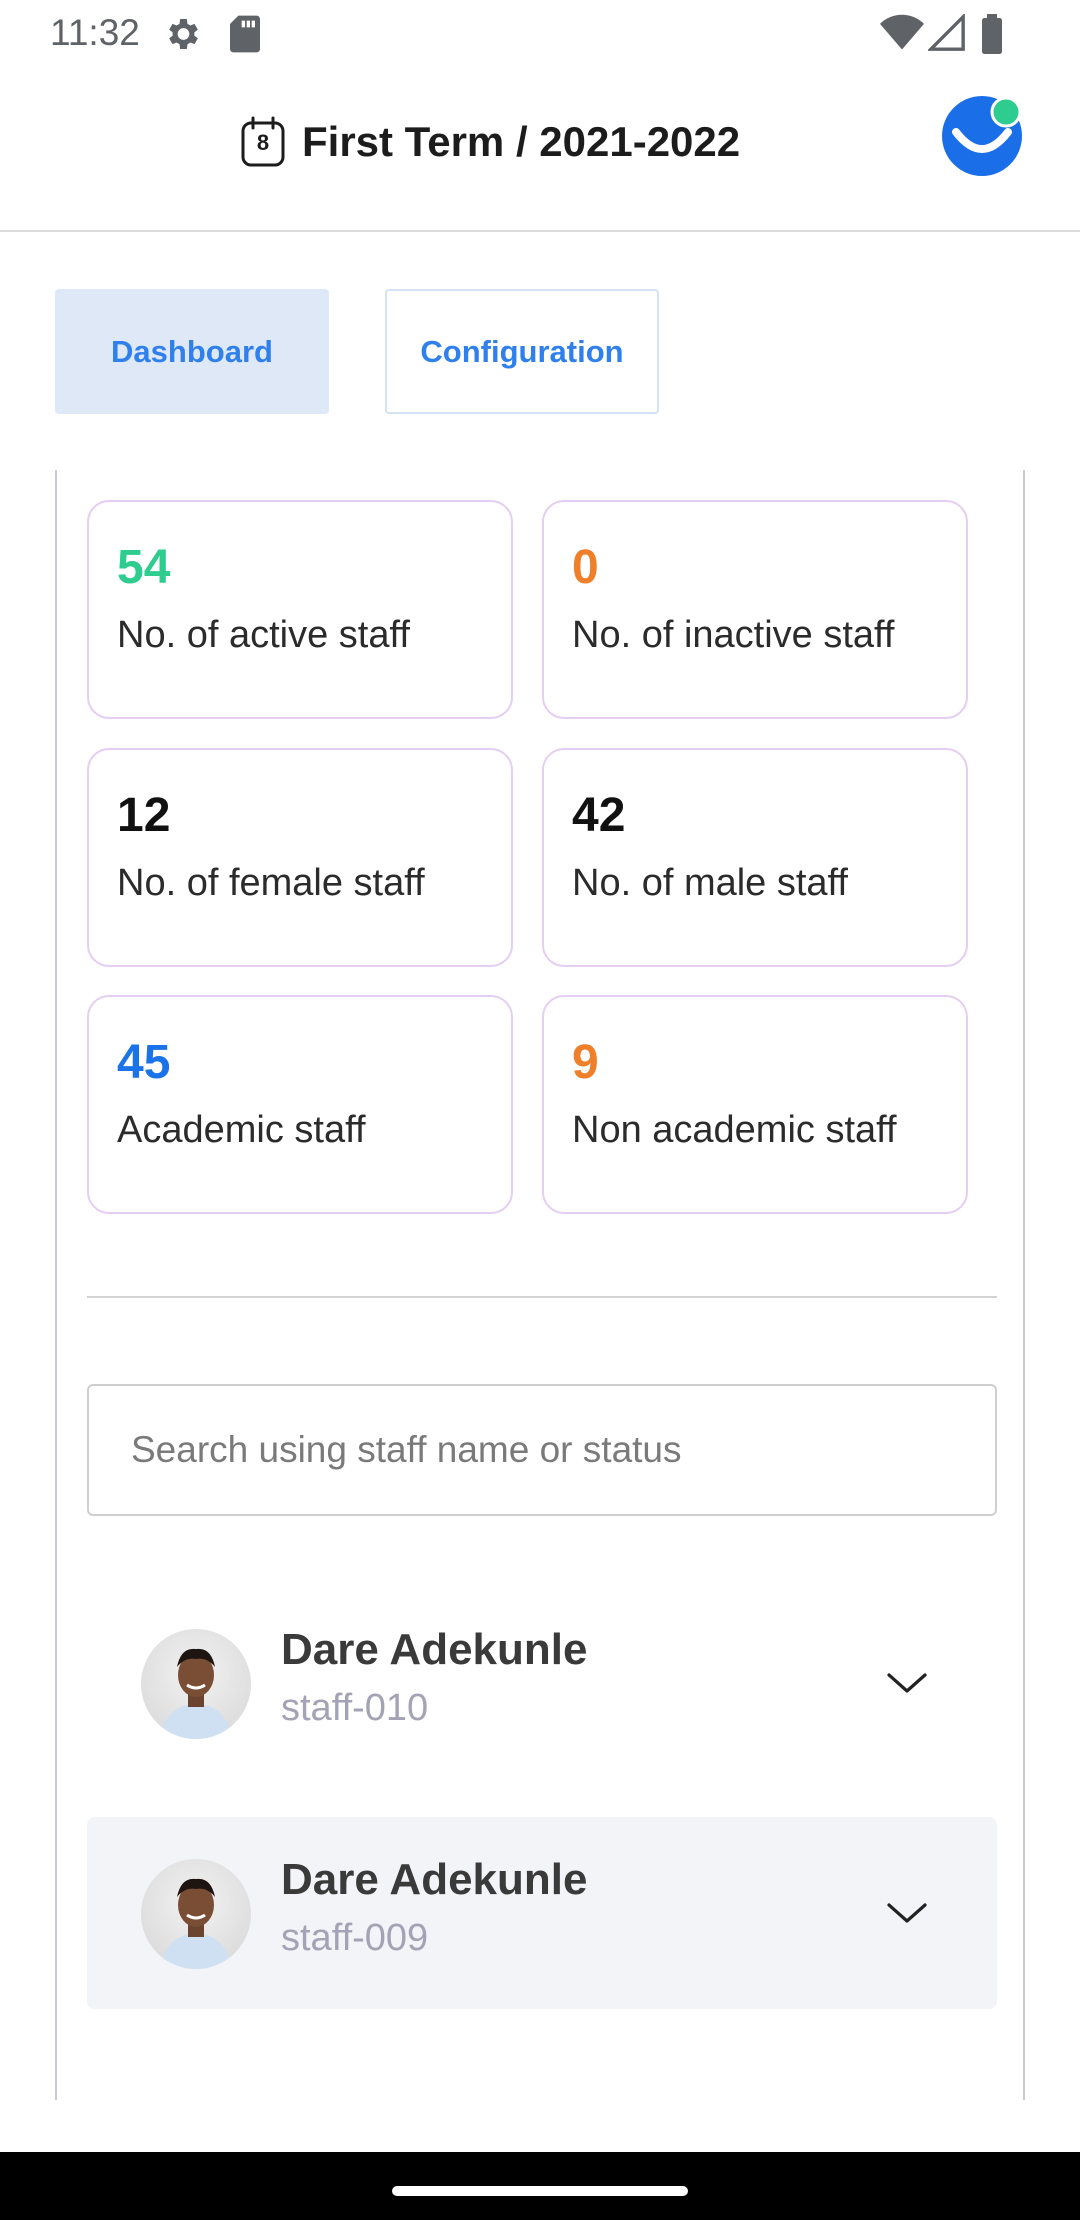 The height and width of the screenshot is (2220, 1080). I want to click on staff-id: staff-009, so click(355, 1938).